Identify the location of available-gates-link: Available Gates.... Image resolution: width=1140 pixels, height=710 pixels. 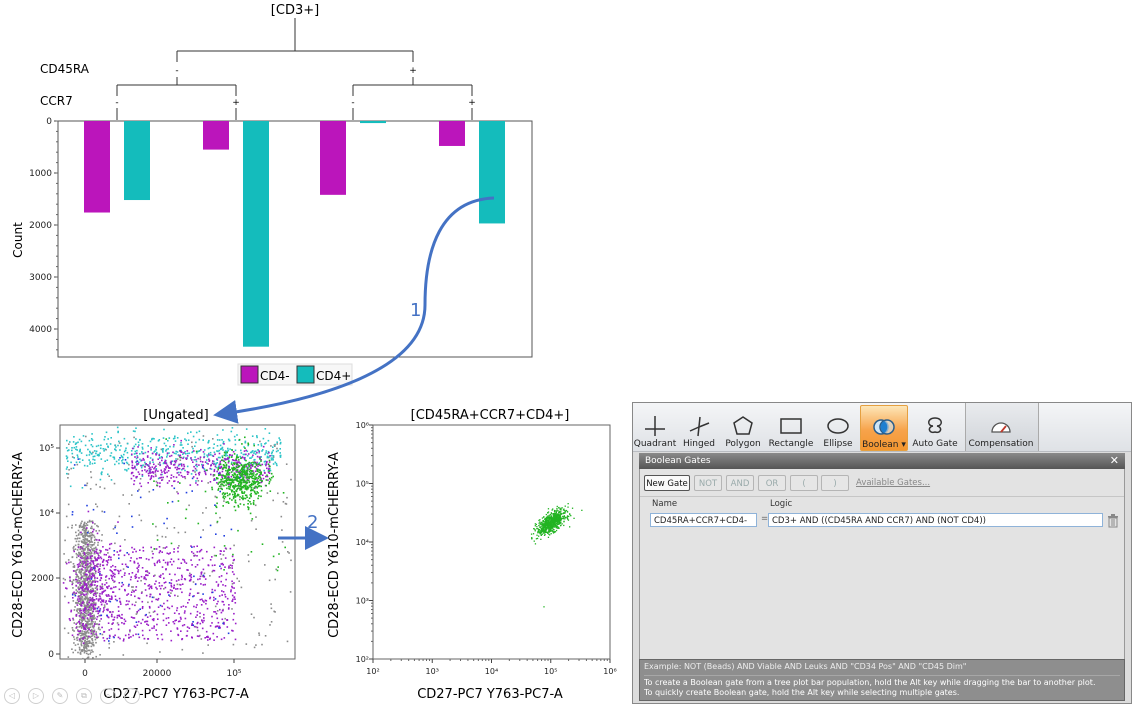
(893, 483).